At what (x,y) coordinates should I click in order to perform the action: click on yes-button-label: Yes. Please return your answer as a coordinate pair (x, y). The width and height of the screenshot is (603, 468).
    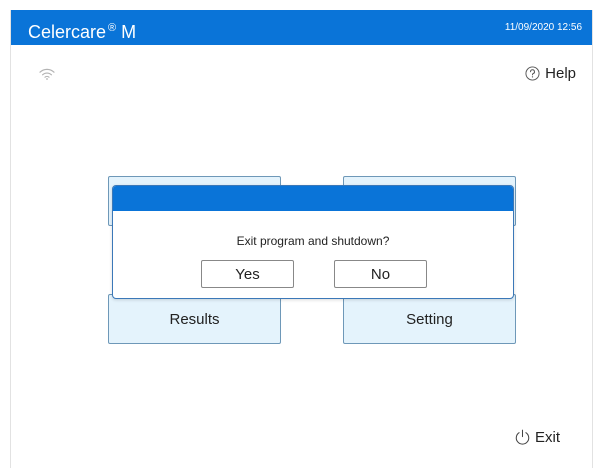
    Looking at the image, I should click on (247, 274).